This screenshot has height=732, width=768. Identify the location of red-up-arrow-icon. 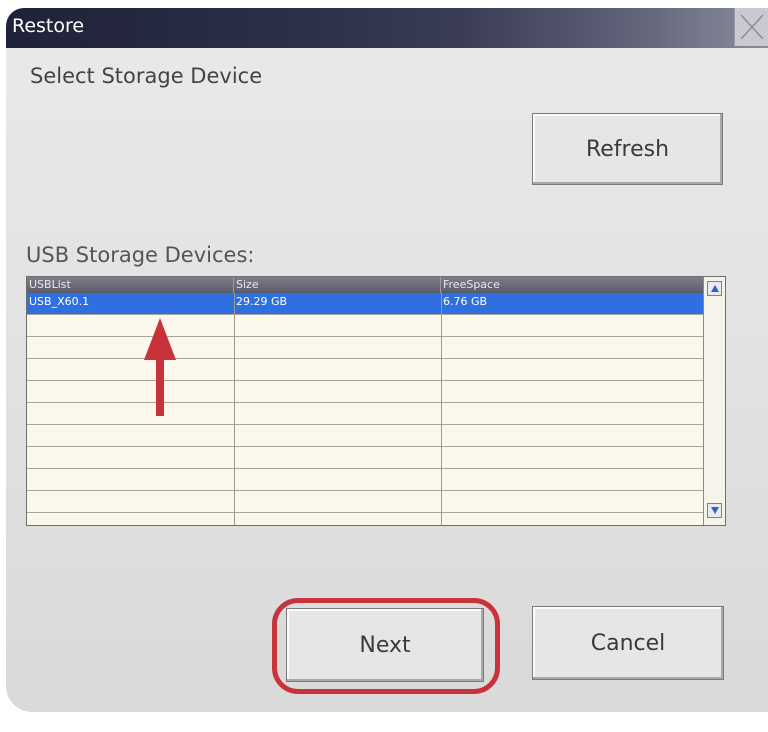
(160, 367).